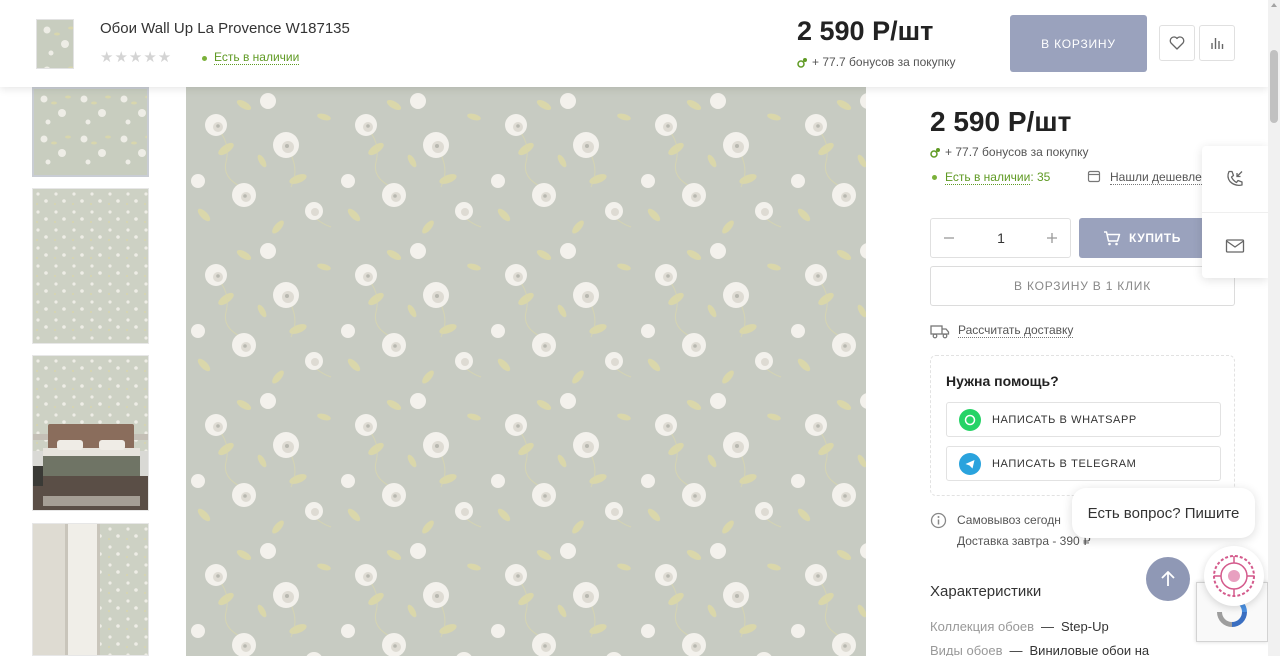  I want to click on sticky-header-stock-link: Есть в наличии, so click(257, 57).